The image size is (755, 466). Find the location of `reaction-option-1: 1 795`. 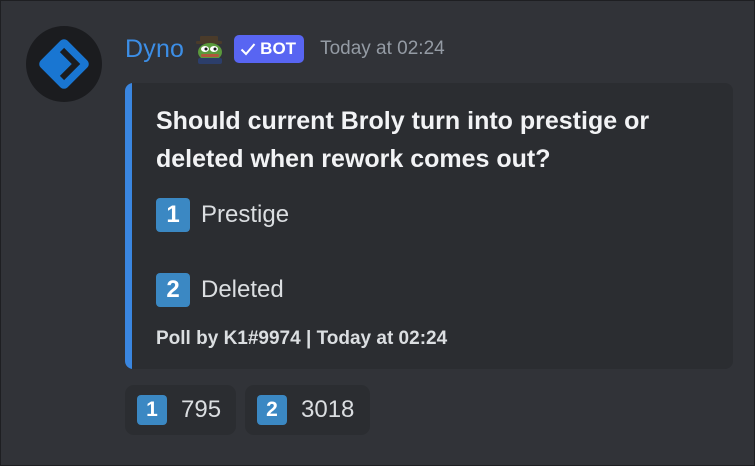

reaction-option-1: 1 795 is located at coordinates (180, 410).